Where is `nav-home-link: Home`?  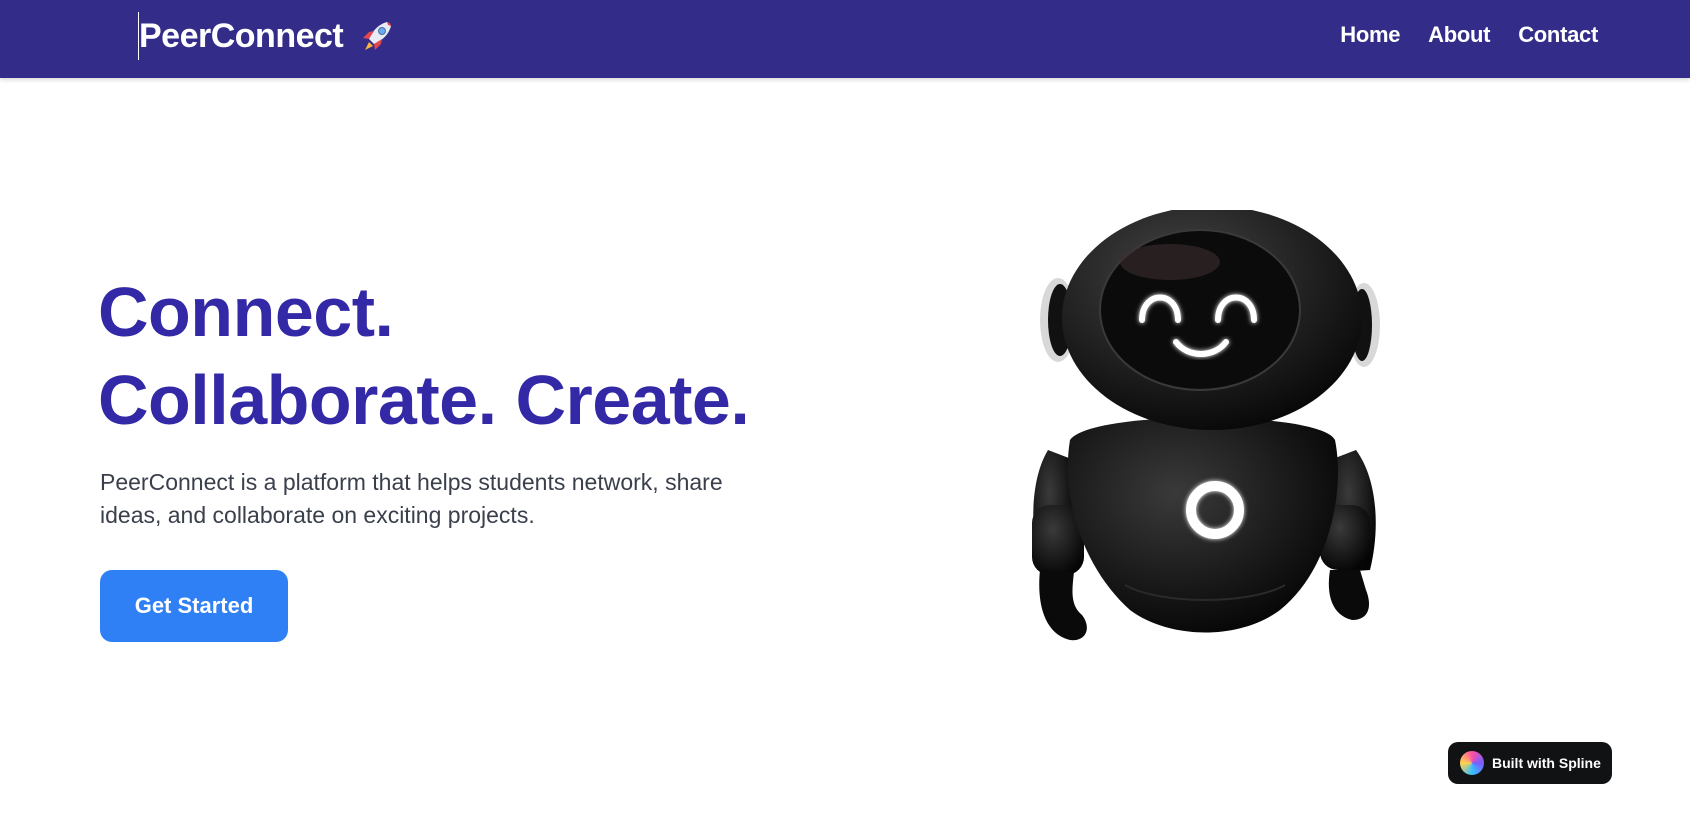
nav-home-link: Home is located at coordinates (1370, 35).